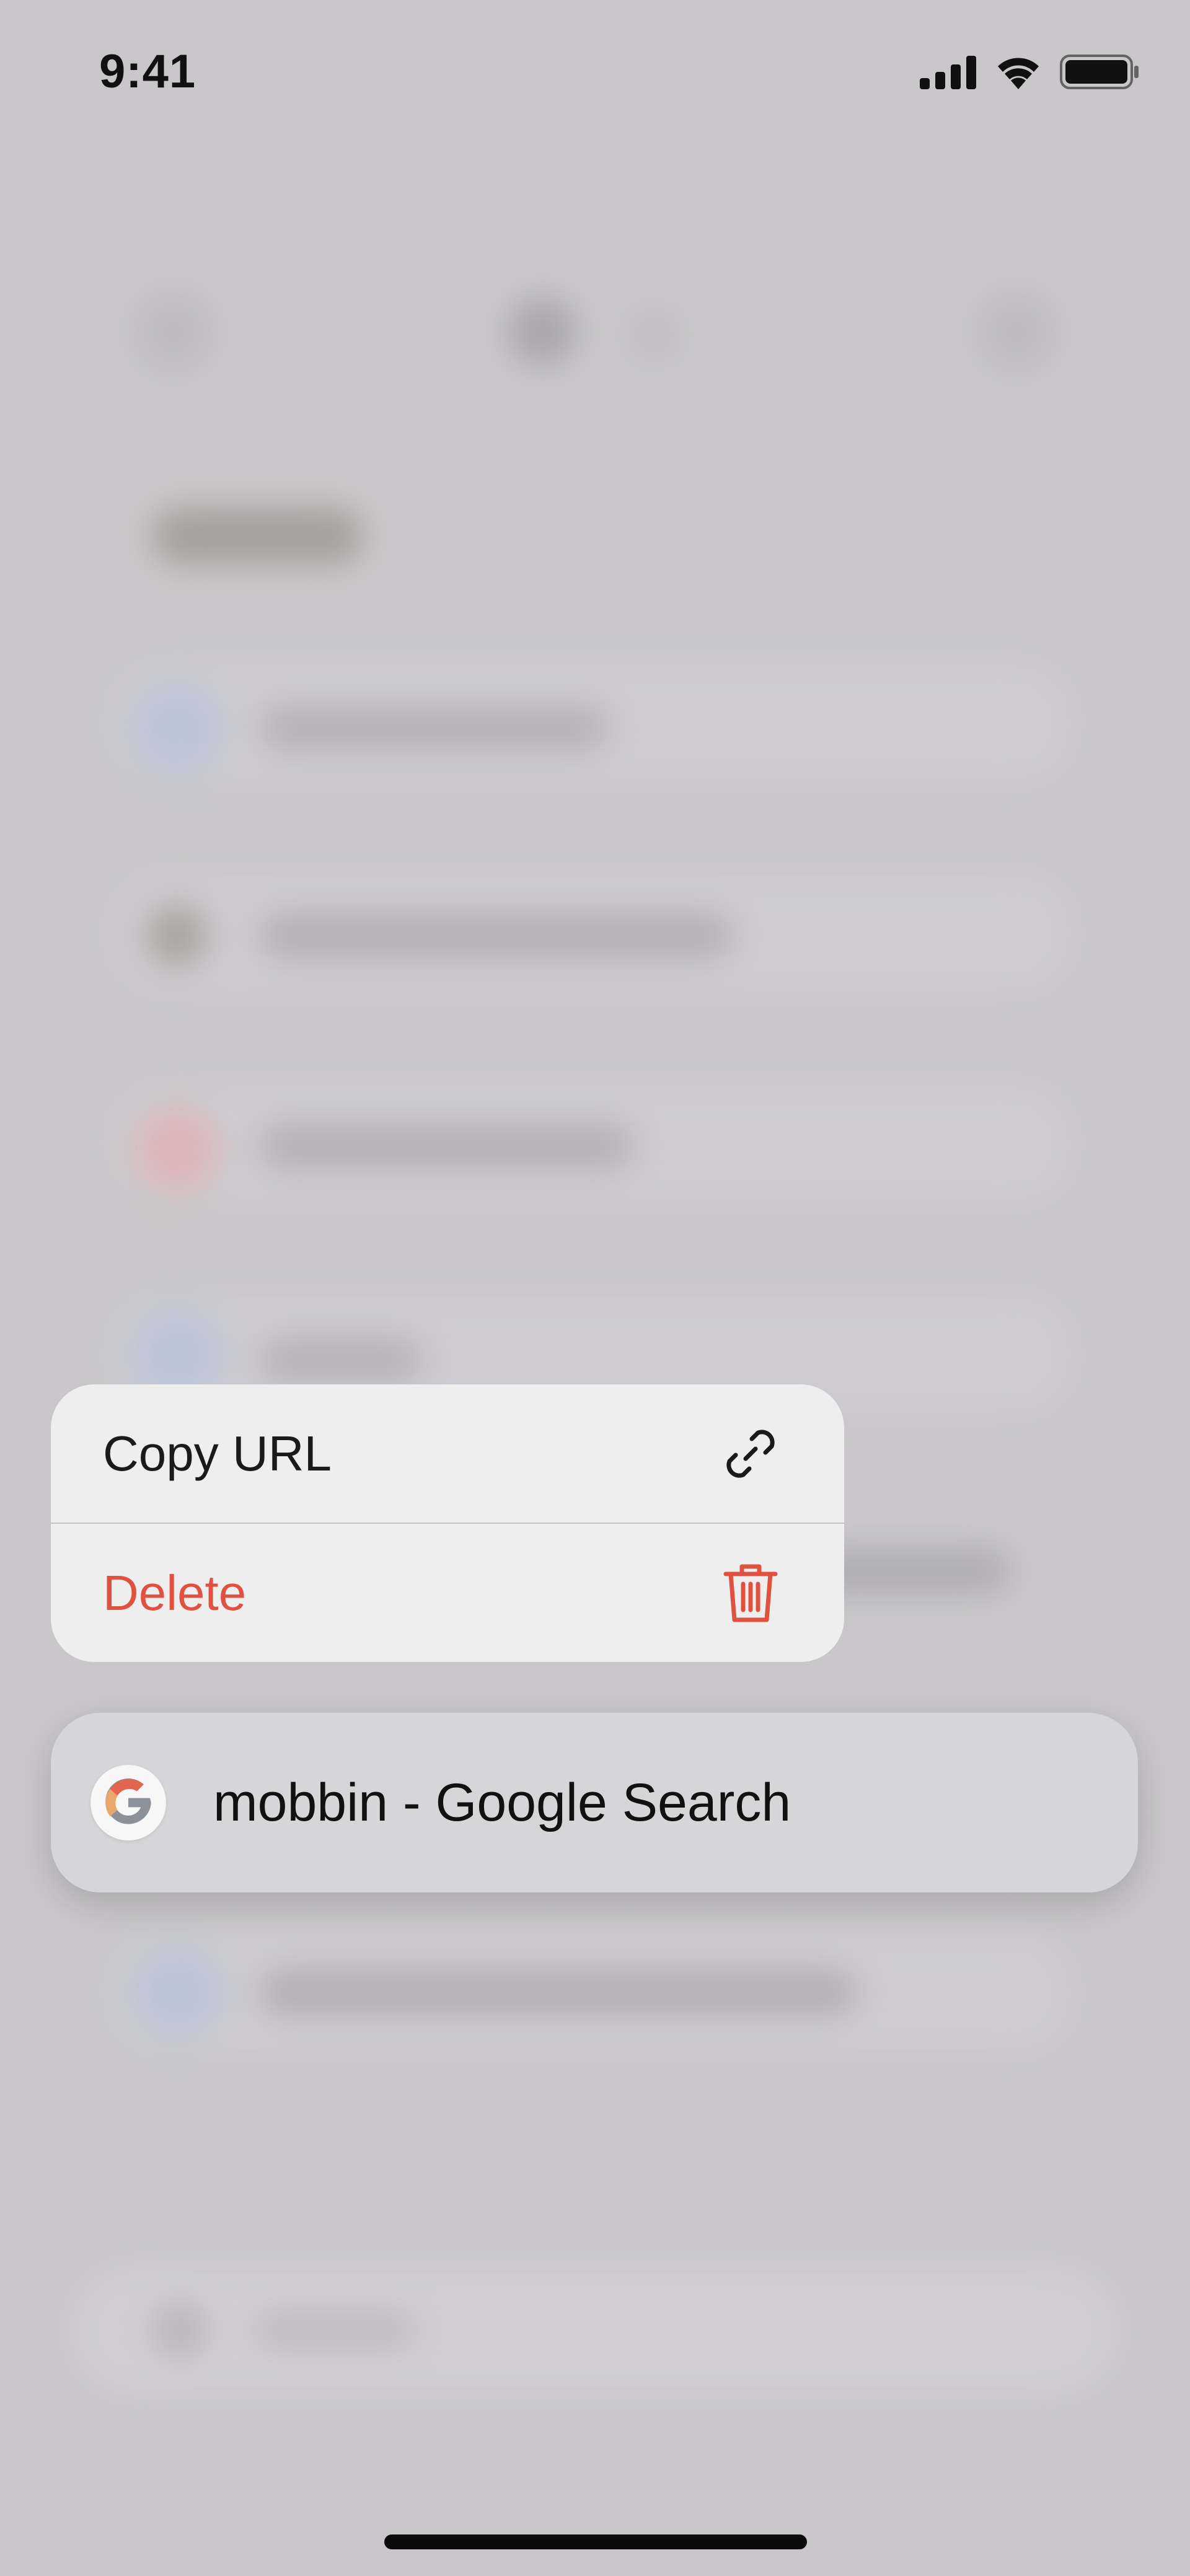 This screenshot has height=2576, width=1190. I want to click on battery-icon, so click(1100, 73).